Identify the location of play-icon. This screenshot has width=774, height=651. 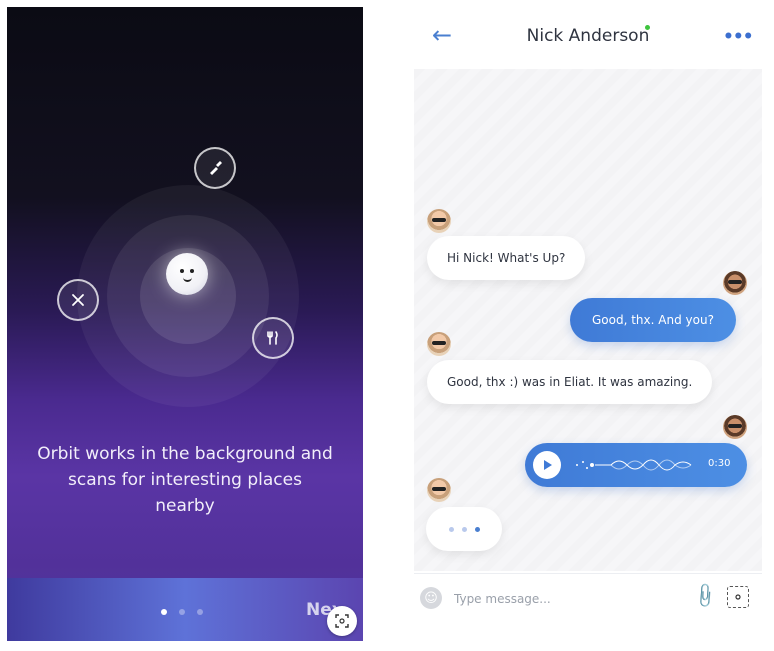
(547, 465).